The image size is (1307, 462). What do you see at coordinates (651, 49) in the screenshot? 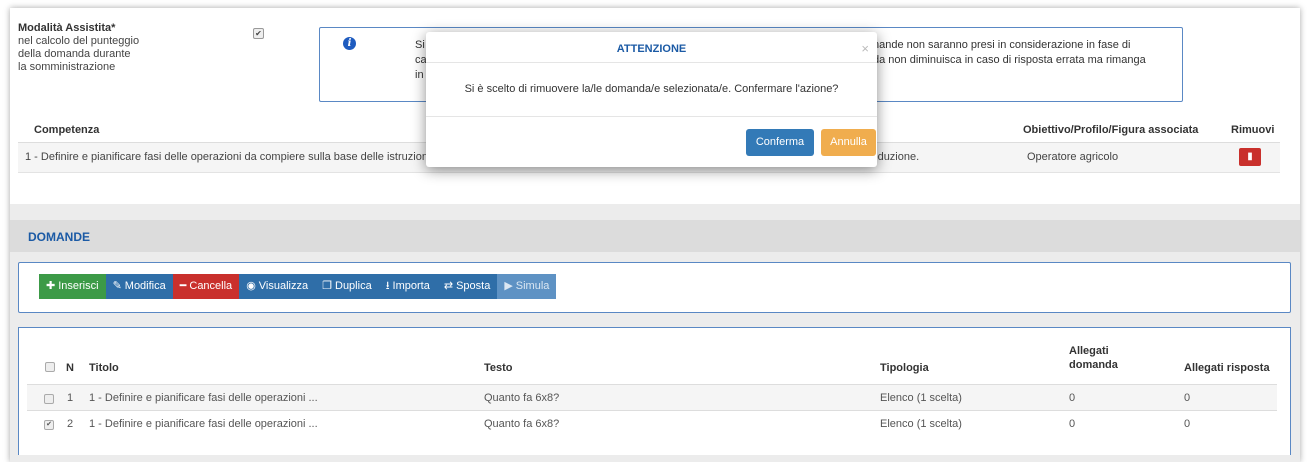
I see `dialog-title: ATTENZIONE` at bounding box center [651, 49].